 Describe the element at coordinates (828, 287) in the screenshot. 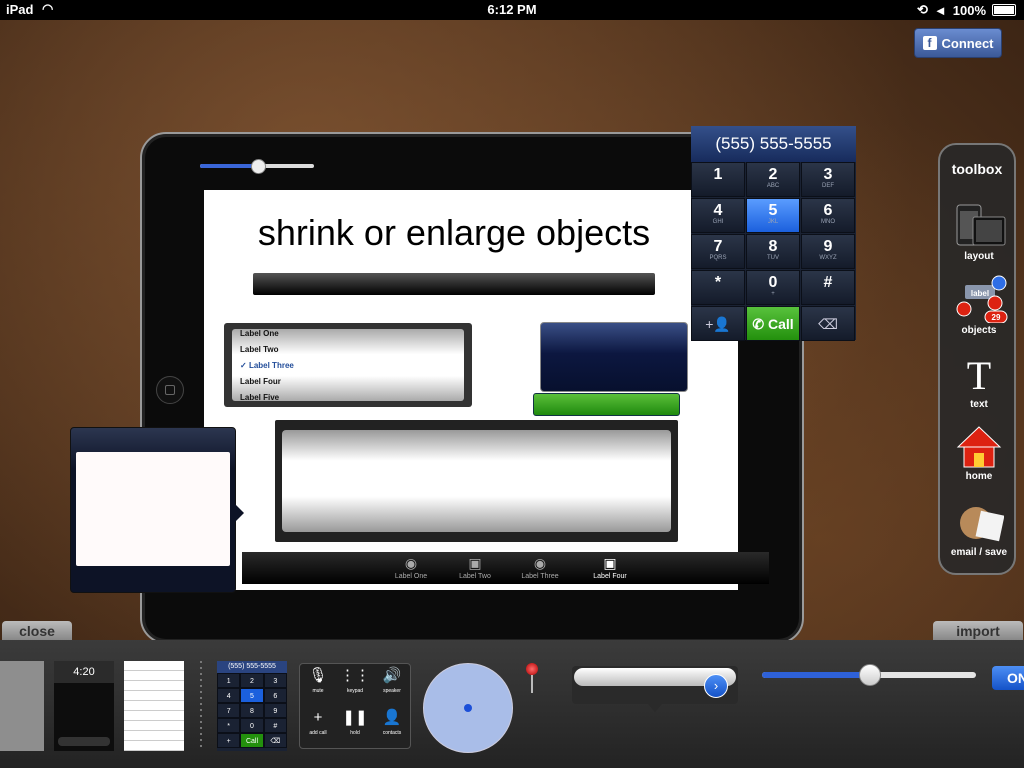

I see `key-hash: #` at that location.